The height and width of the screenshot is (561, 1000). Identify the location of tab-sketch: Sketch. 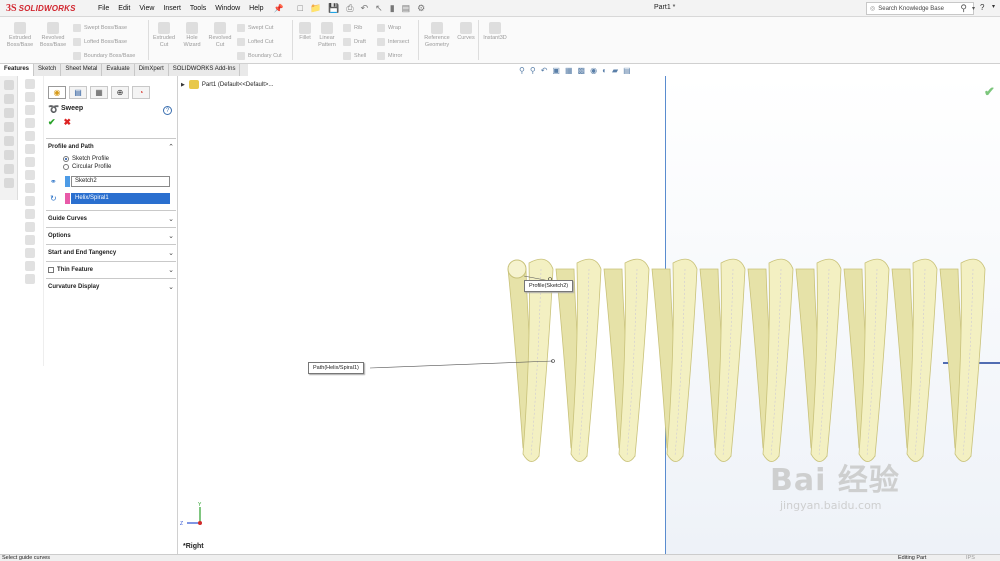
(48, 70).